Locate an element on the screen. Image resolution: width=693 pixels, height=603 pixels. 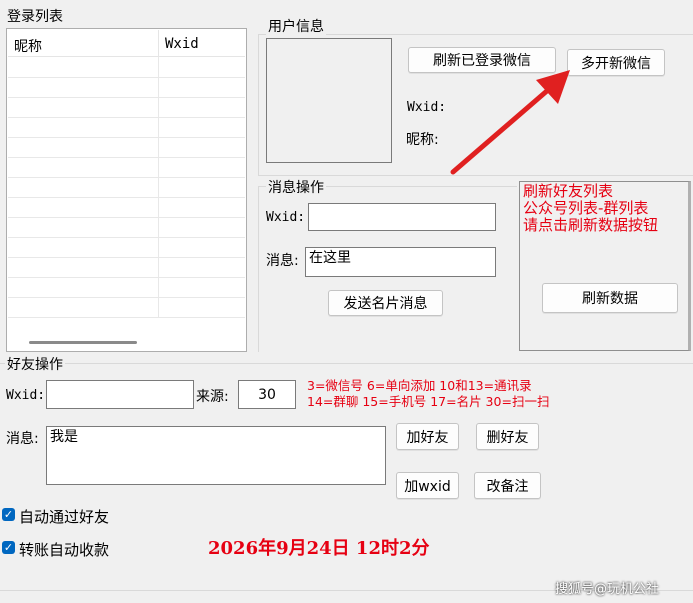
auto-accept-checkbox: ✓ is located at coordinates (8, 514).